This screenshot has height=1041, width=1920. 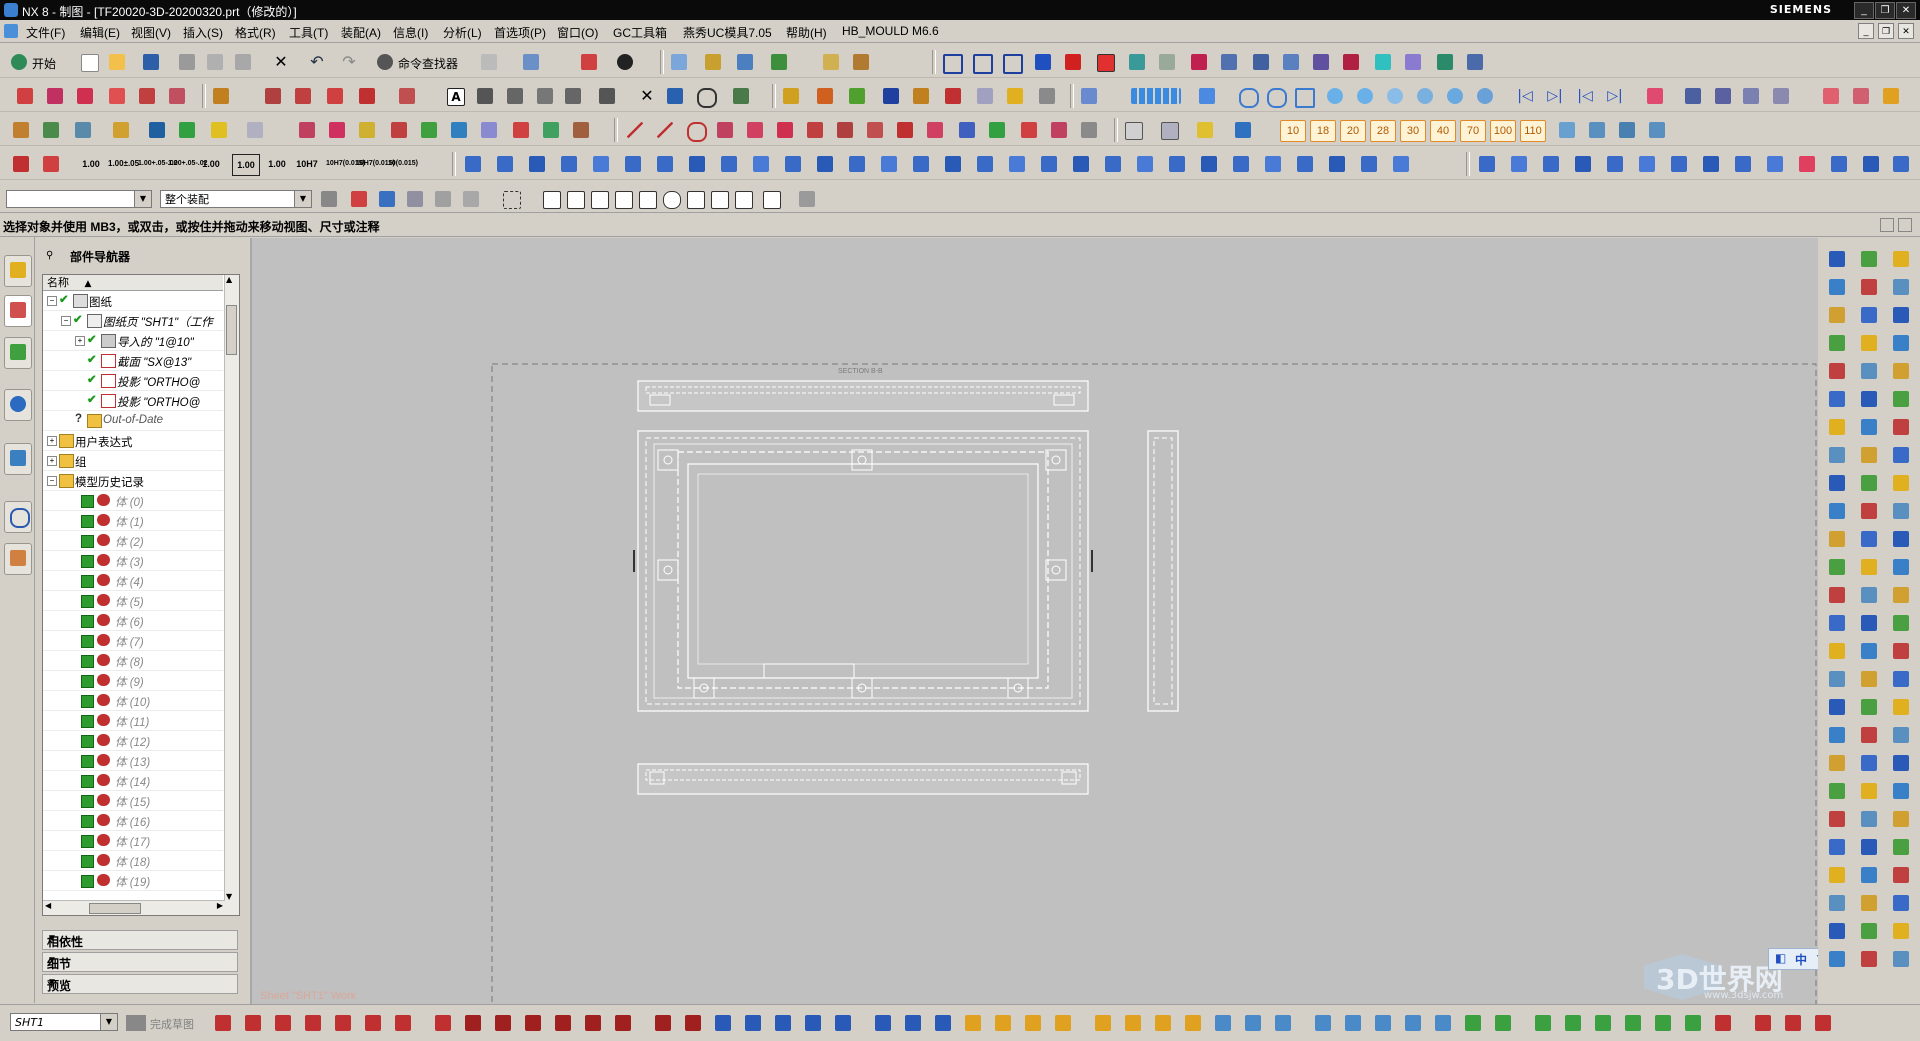 What do you see at coordinates (806, 32) in the screenshot?
I see `menu-help: 帮助(H)` at bounding box center [806, 32].